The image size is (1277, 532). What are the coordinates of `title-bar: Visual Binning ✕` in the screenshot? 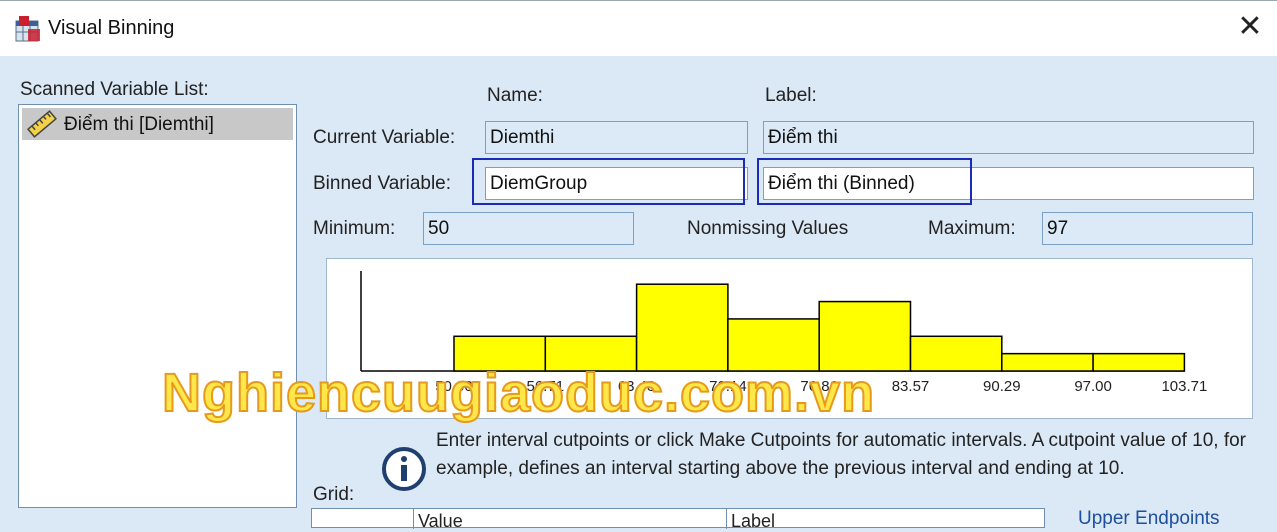 It's located at (638, 28).